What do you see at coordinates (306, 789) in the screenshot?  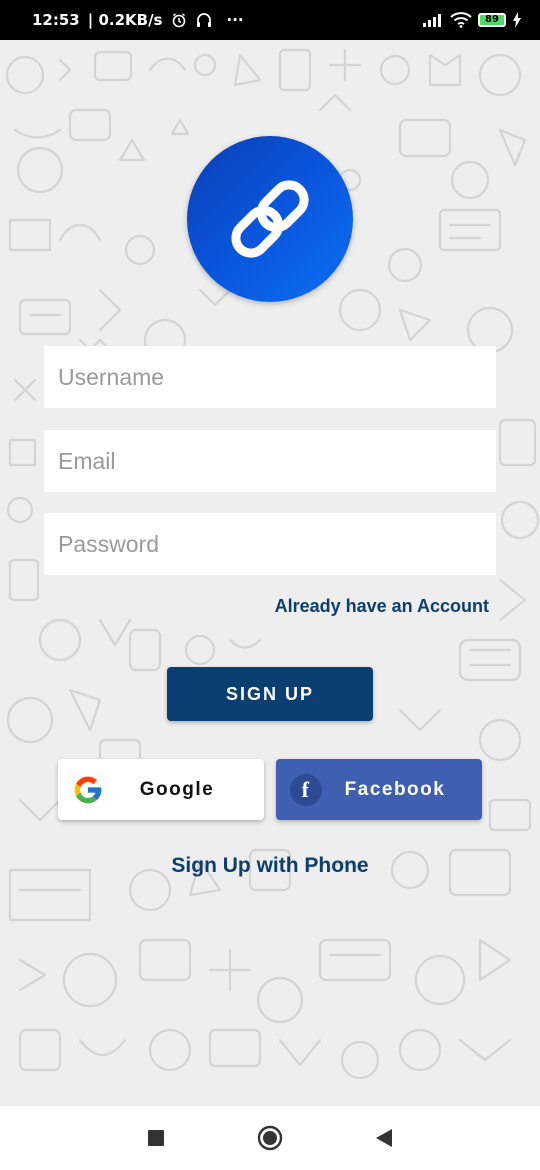 I see `facebook-icon: f` at bounding box center [306, 789].